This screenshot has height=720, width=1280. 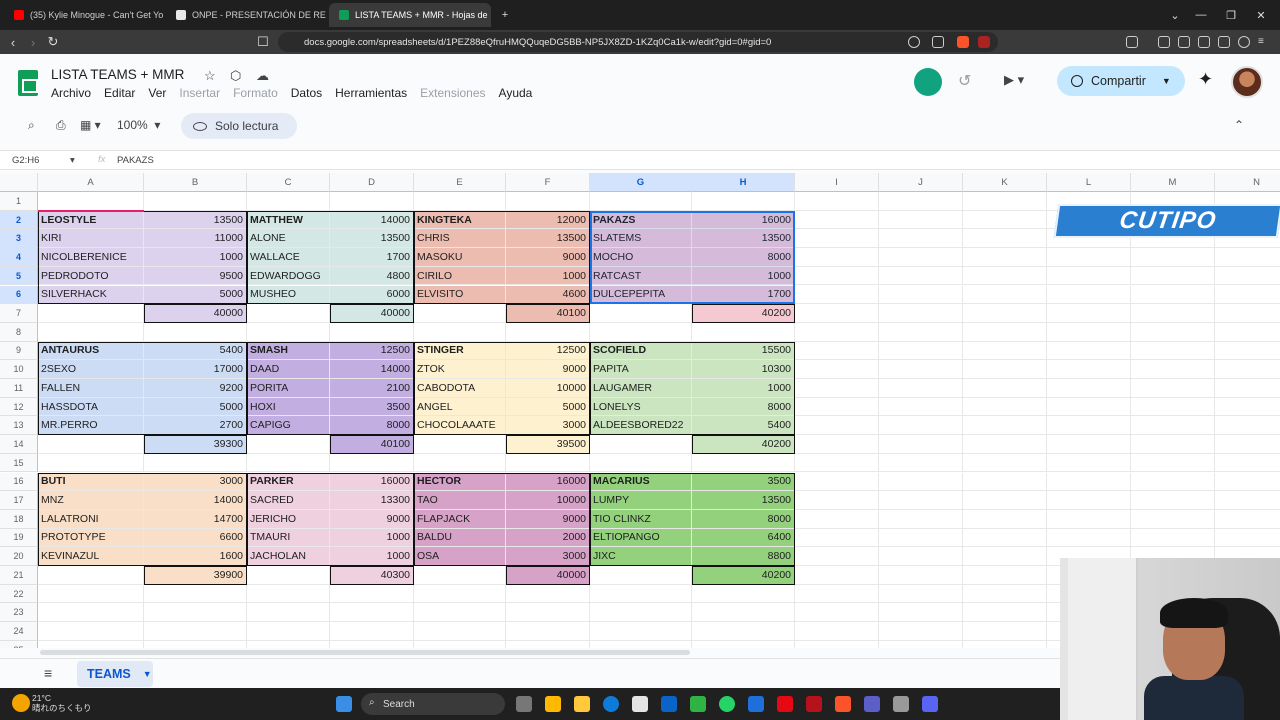 What do you see at coordinates (91, 388) in the screenshot?
I see `team-player: FALLEN` at bounding box center [91, 388].